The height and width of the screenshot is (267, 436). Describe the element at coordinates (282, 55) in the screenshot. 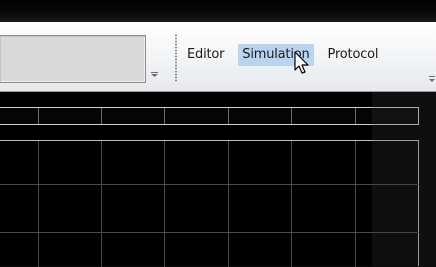

I see `menu-bar: Editor Simulation Protocol` at that location.